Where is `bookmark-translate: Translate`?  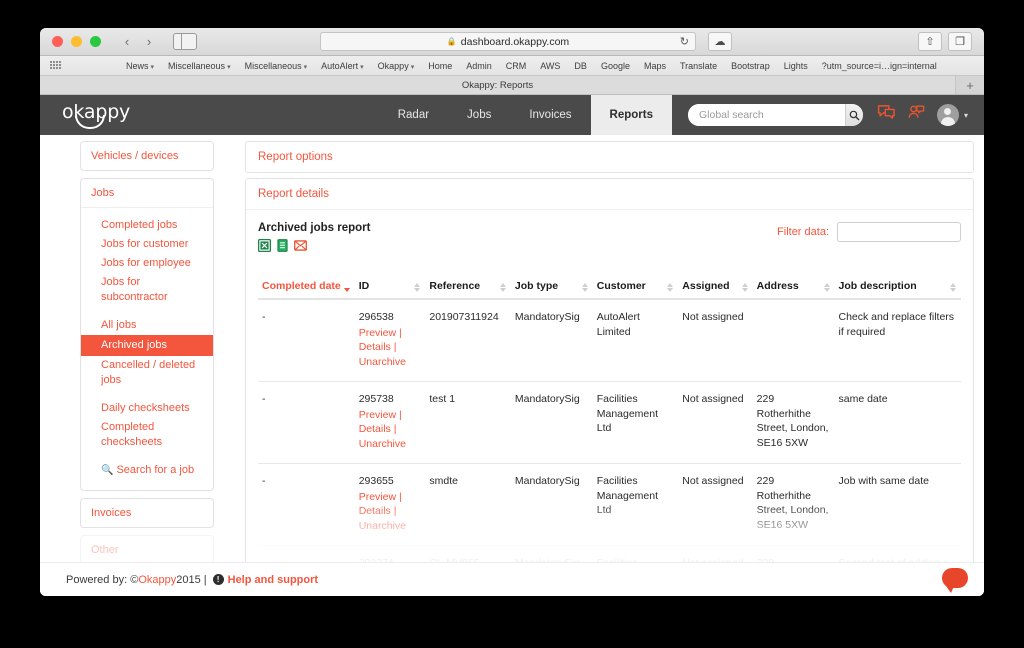 bookmark-translate: Translate is located at coordinates (698, 66).